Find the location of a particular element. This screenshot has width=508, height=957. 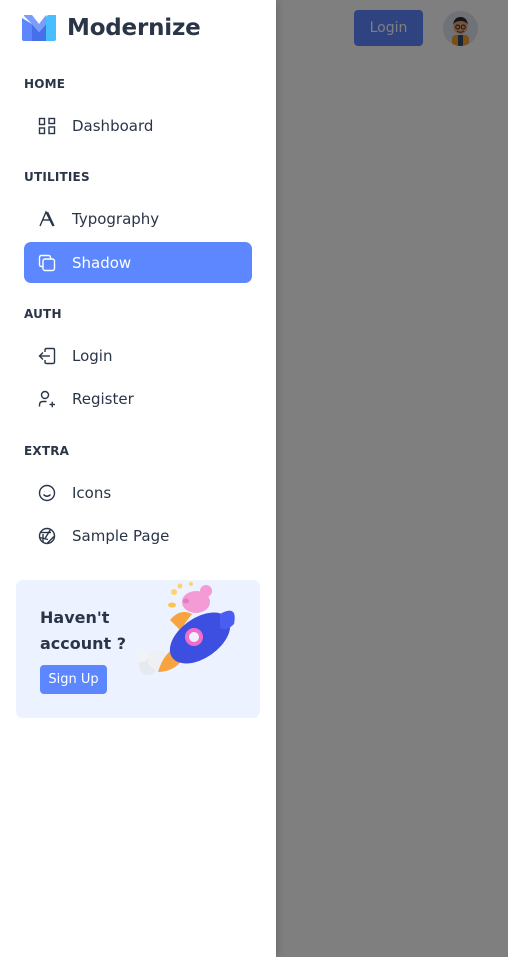

brand-logo-icon is located at coordinates (39, 28).